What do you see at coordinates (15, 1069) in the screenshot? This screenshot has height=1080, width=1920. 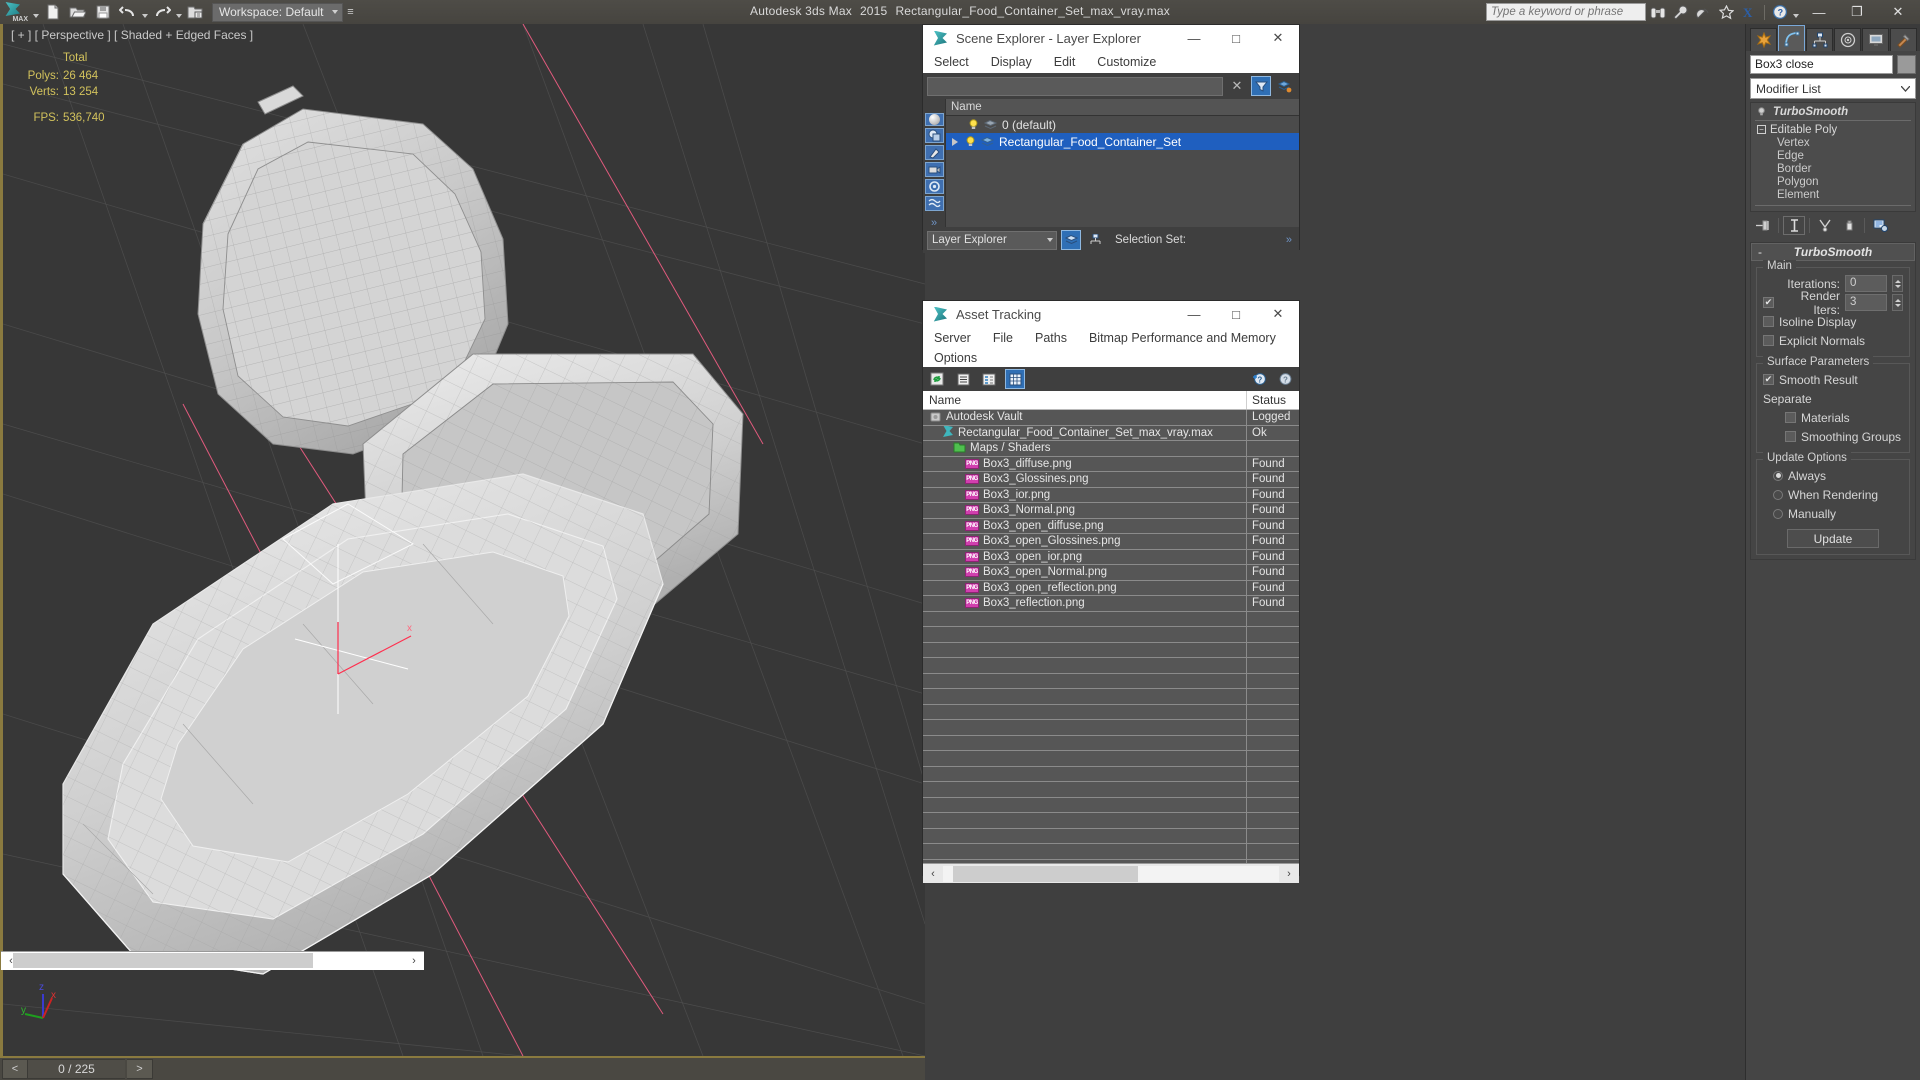 I see `prev-frame-button: <` at bounding box center [15, 1069].